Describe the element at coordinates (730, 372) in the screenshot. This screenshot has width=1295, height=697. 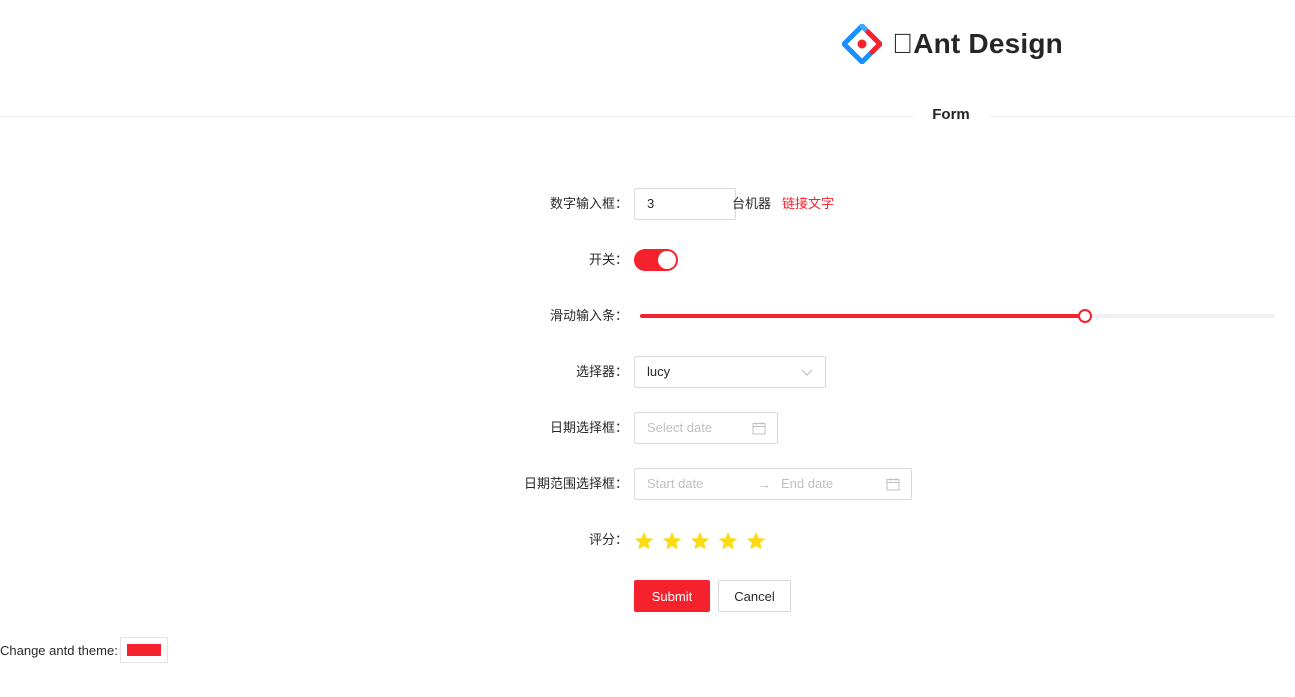
I see `select-dropdown: lucy` at that location.